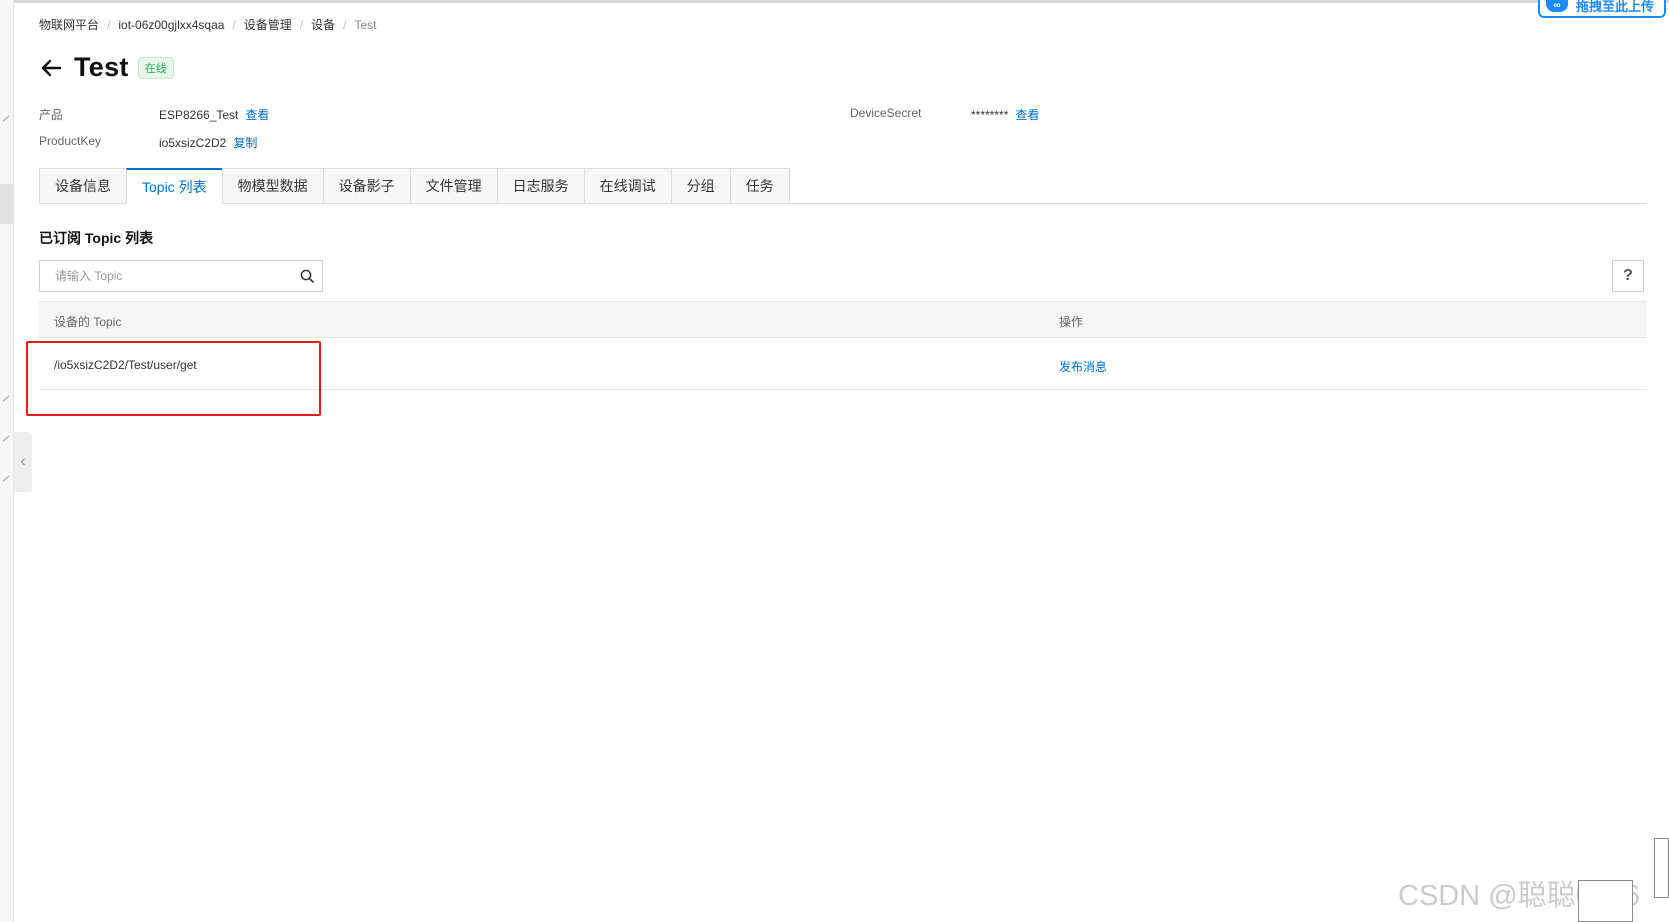 The height and width of the screenshot is (922, 1669). I want to click on productkey-label: ProductKey, so click(70, 141).